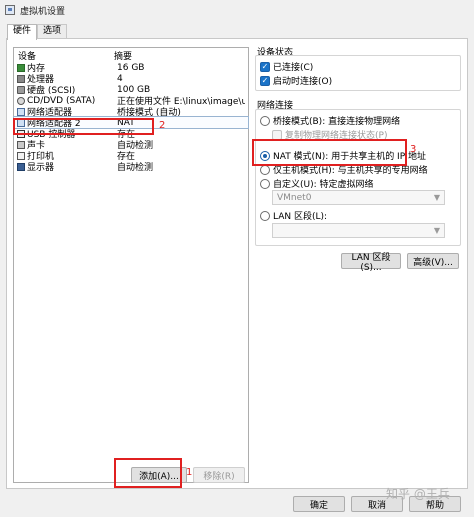 This screenshot has height=517, width=474. Describe the element at coordinates (265, 66) in the screenshot. I see `connected-check-icon: ✓` at that location.